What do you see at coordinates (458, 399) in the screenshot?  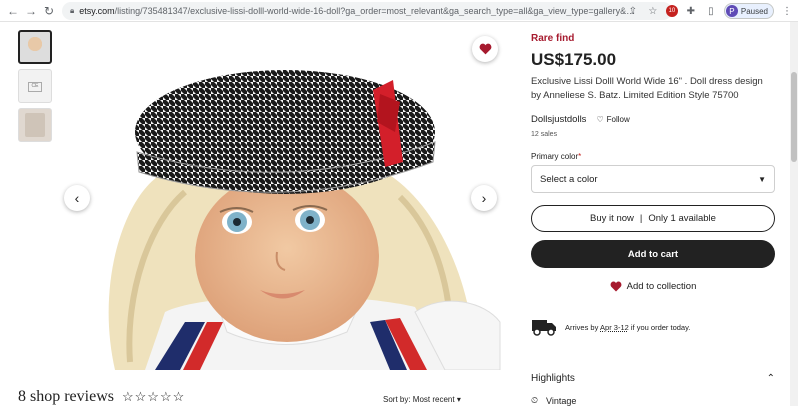 I see `caret-down-icon: ▾` at bounding box center [458, 399].